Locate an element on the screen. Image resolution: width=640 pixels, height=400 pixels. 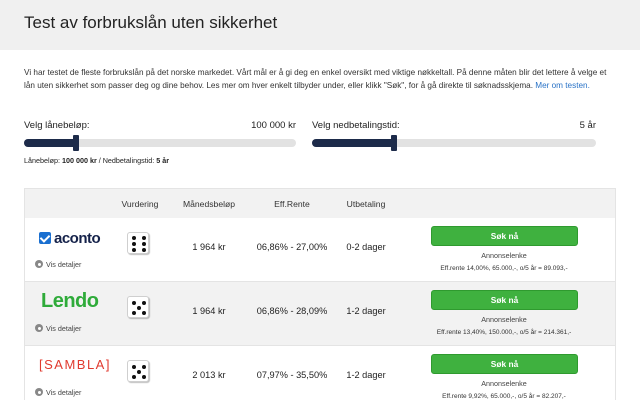
lendo-logo: Lendo is located at coordinates (70, 301).